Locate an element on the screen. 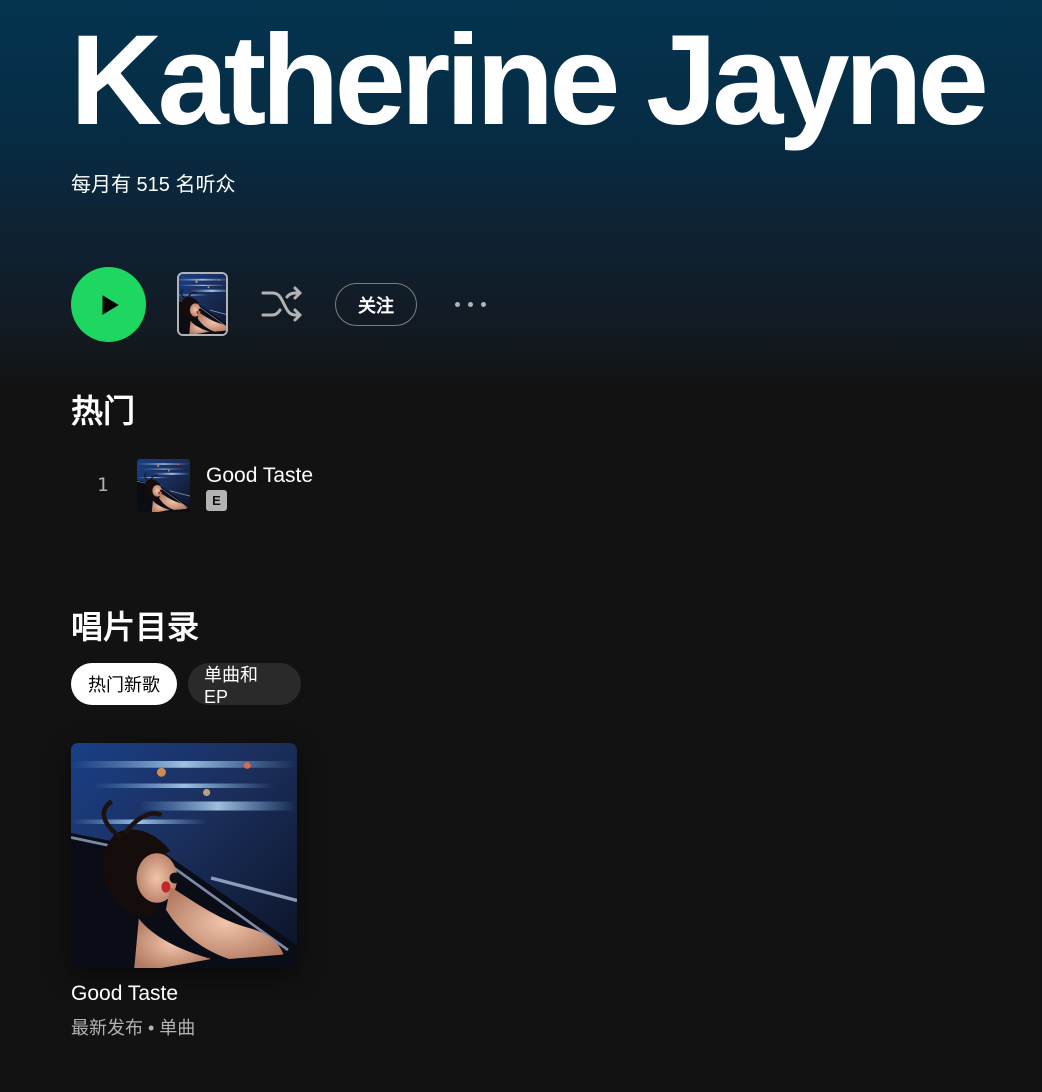  popular-section-title: 热门 is located at coordinates (103, 411).